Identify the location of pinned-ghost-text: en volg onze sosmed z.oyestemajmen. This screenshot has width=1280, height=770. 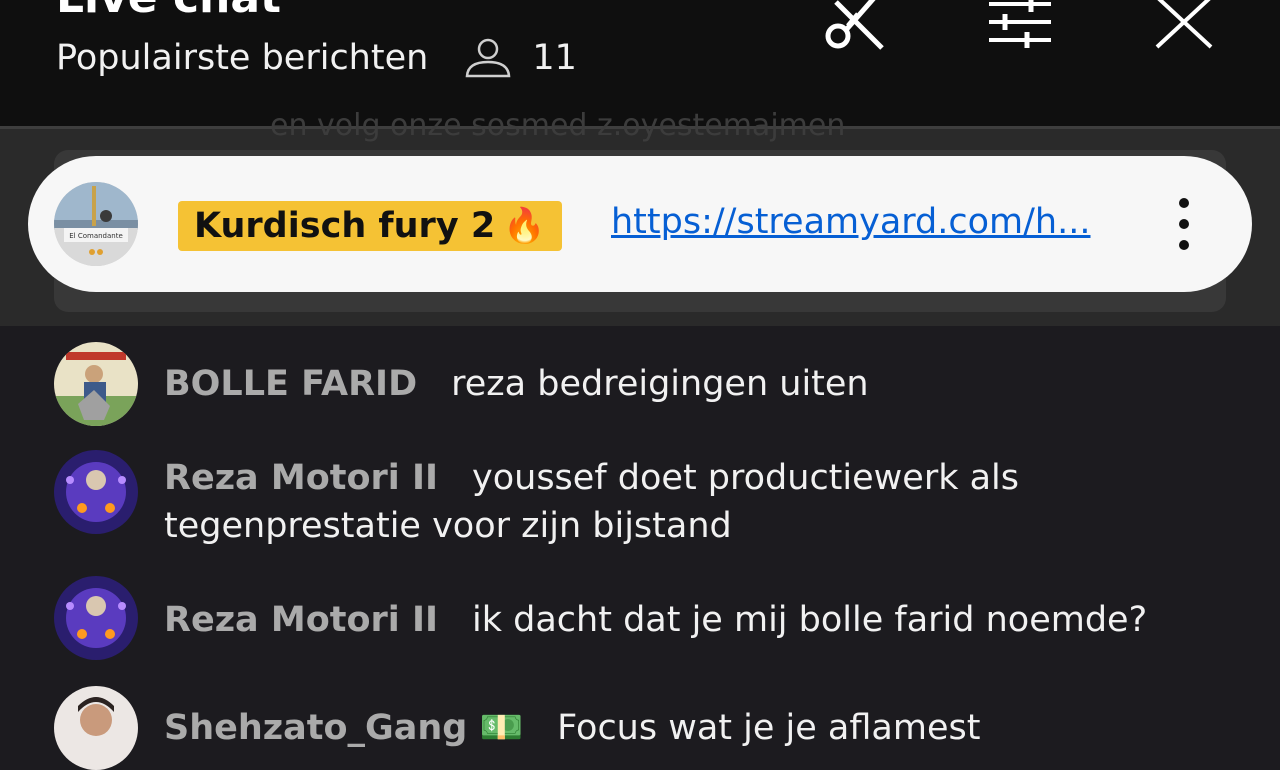
(558, 125).